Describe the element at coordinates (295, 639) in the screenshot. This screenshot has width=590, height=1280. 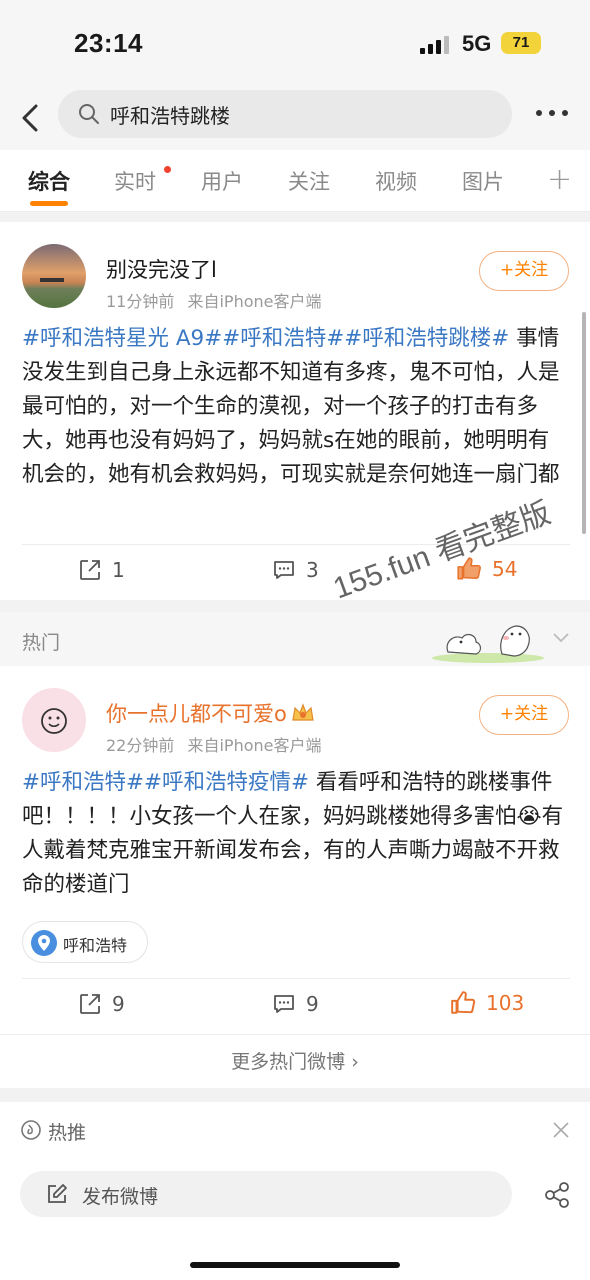
I see `hot-section-header: 热门` at that location.